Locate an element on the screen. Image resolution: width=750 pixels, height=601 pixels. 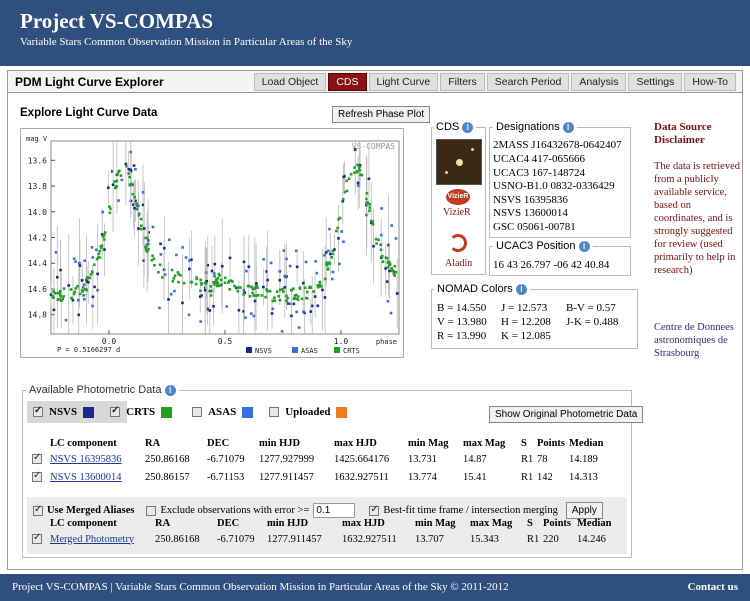
contact-us-link: Contact us is located at coordinates (713, 587).